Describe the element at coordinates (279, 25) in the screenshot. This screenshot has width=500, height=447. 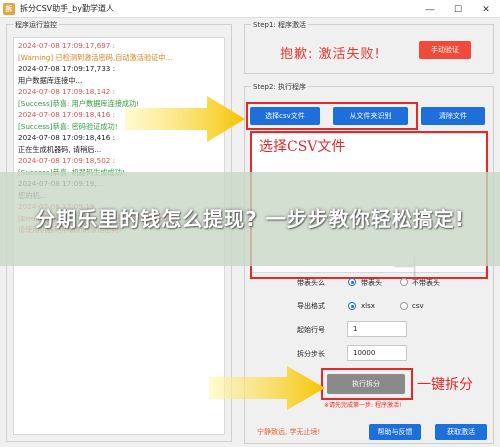
I see `step1-title: Step1: 程序激活` at that location.